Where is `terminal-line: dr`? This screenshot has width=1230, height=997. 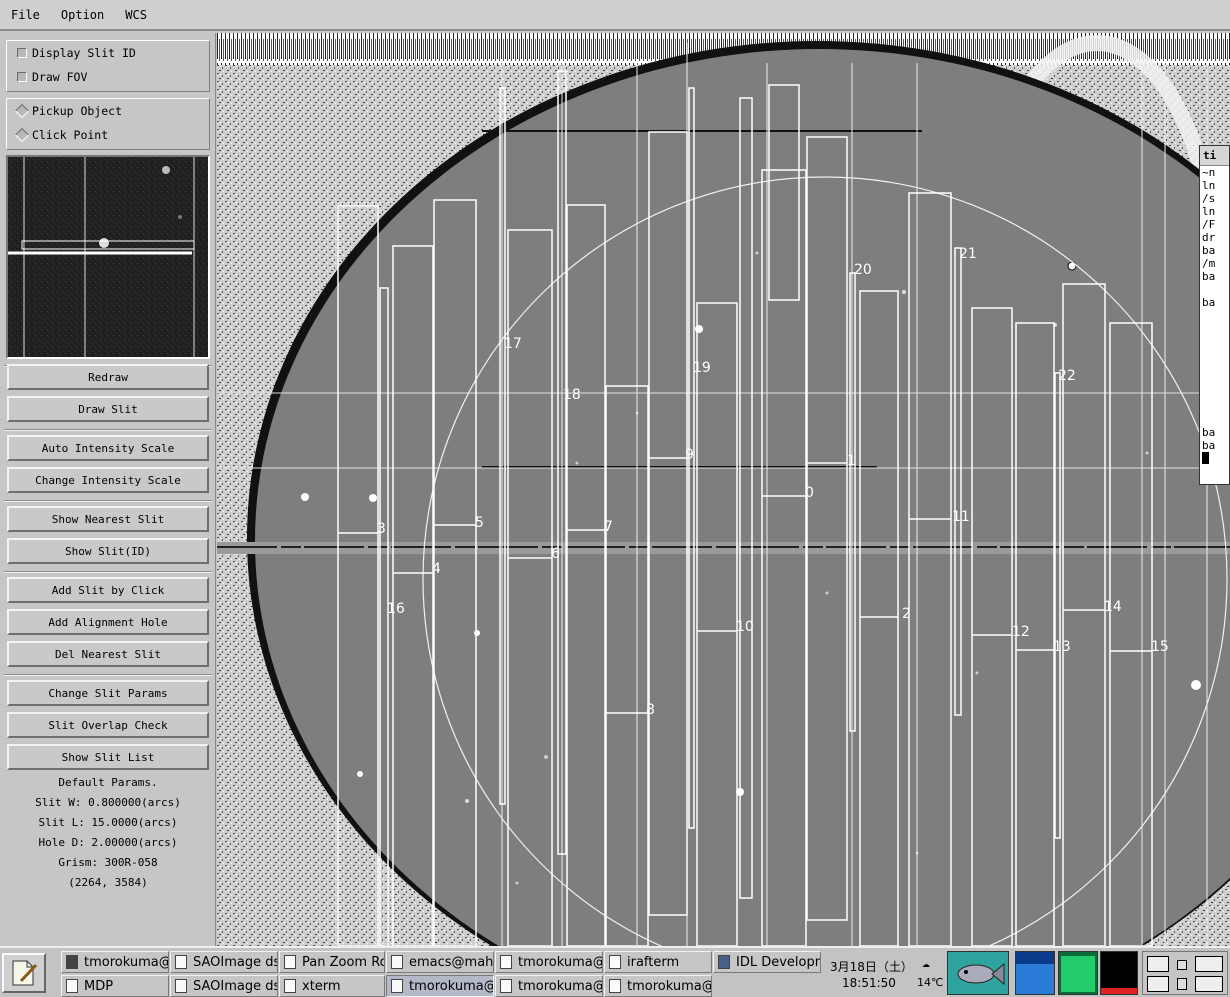
terminal-line: dr is located at coordinates (1209, 237).